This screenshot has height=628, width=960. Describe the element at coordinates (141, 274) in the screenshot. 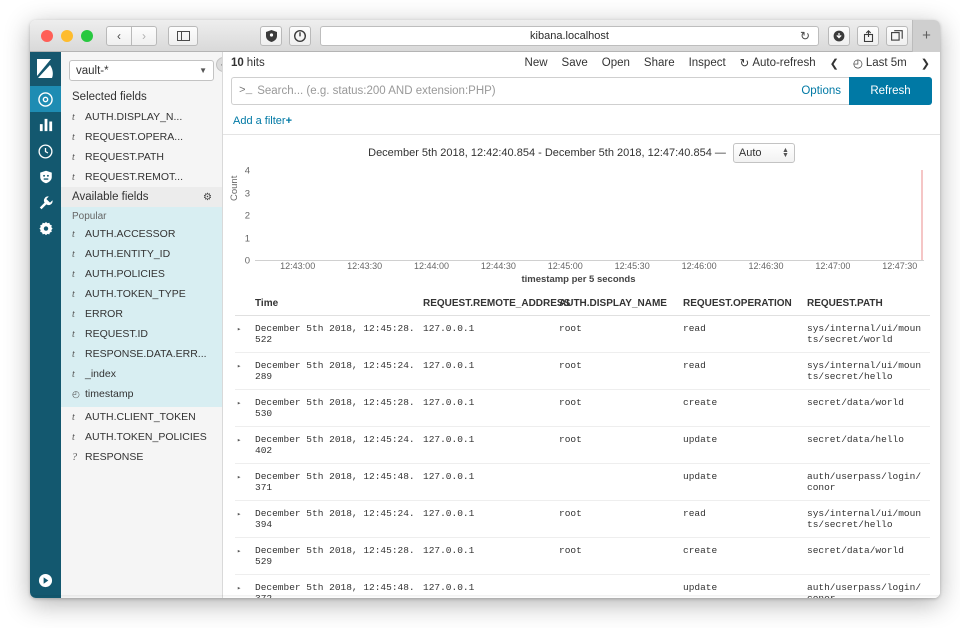

I see `field-item: t AUTH.POLICIES` at that location.